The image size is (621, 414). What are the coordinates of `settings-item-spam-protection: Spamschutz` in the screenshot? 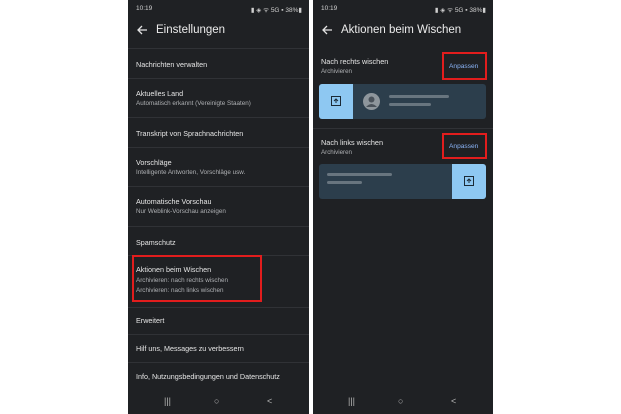 It's located at (218, 241).